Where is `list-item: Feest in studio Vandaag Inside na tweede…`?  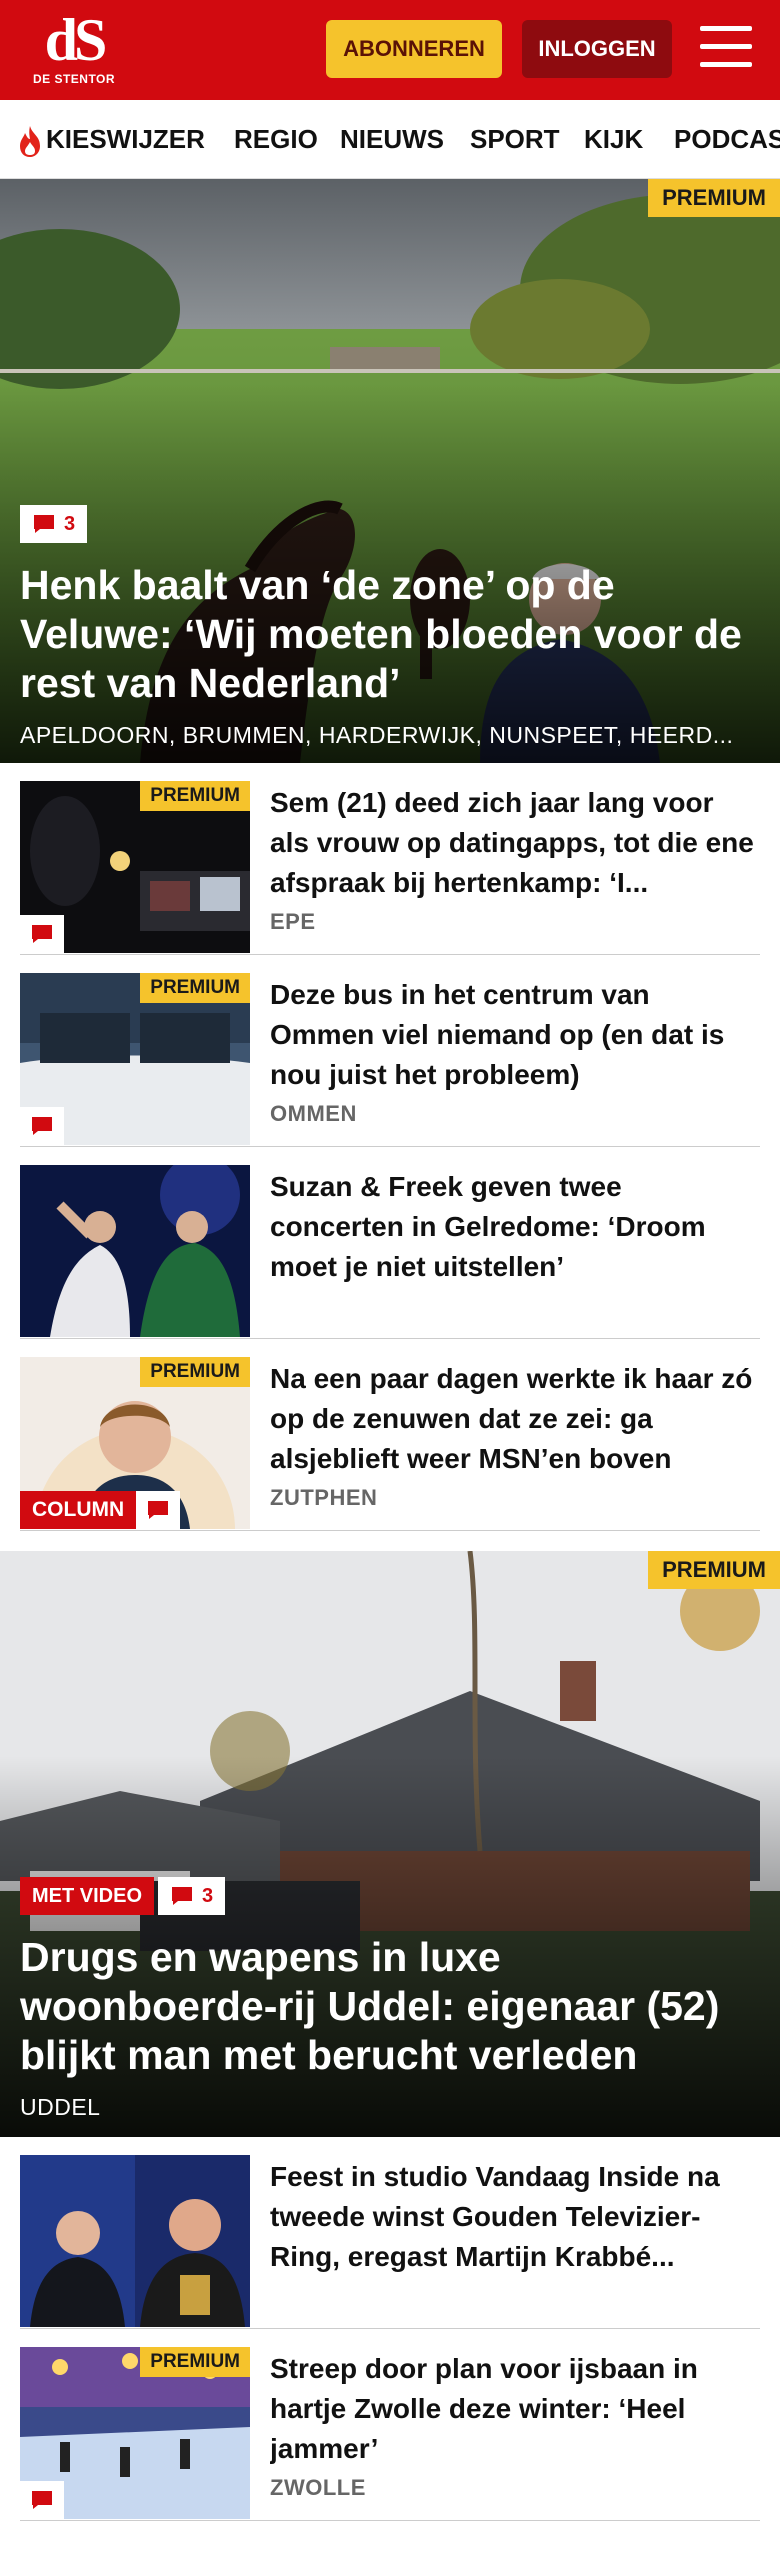
list-item: Feest in studio Vandaag Inside na tweede… is located at coordinates (390, 2233).